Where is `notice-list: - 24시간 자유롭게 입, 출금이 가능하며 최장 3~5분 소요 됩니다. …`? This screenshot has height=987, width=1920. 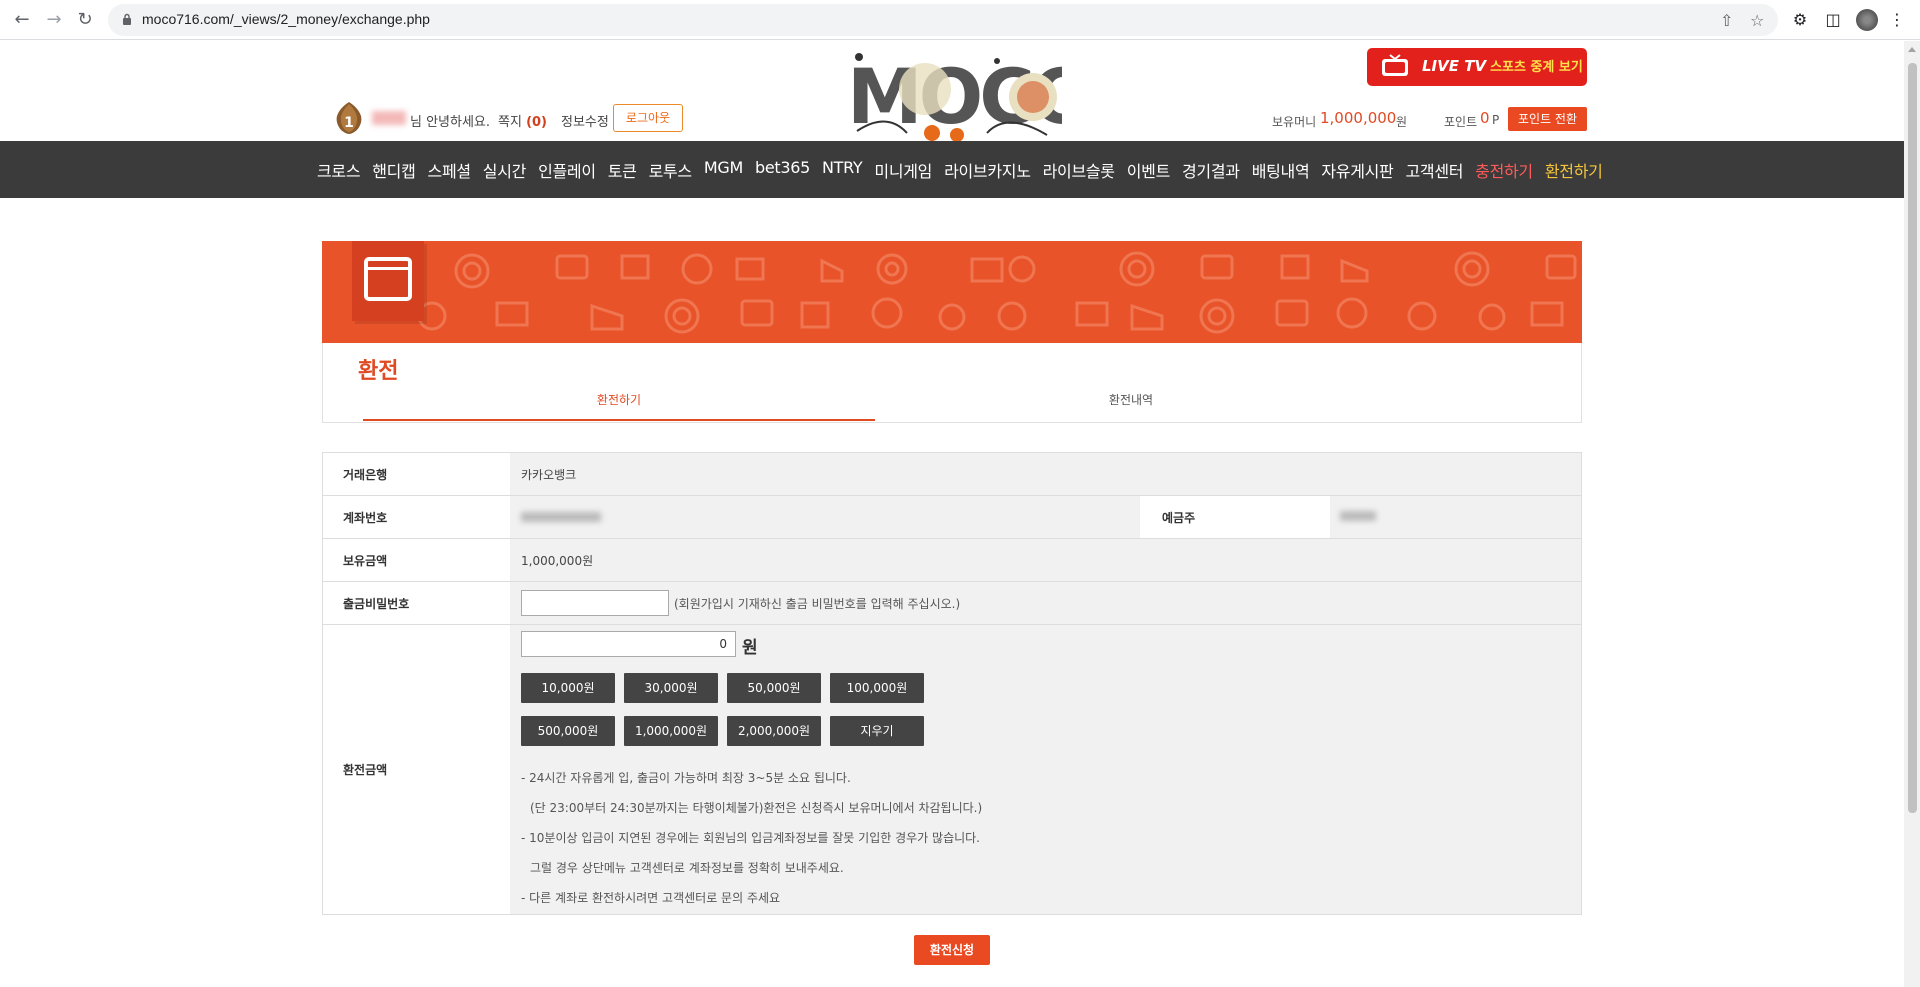
notice-list: - 24시간 자유롭게 입, 출금이 가능하며 최장 3~5분 소요 됩니다. … is located at coordinates (751, 838).